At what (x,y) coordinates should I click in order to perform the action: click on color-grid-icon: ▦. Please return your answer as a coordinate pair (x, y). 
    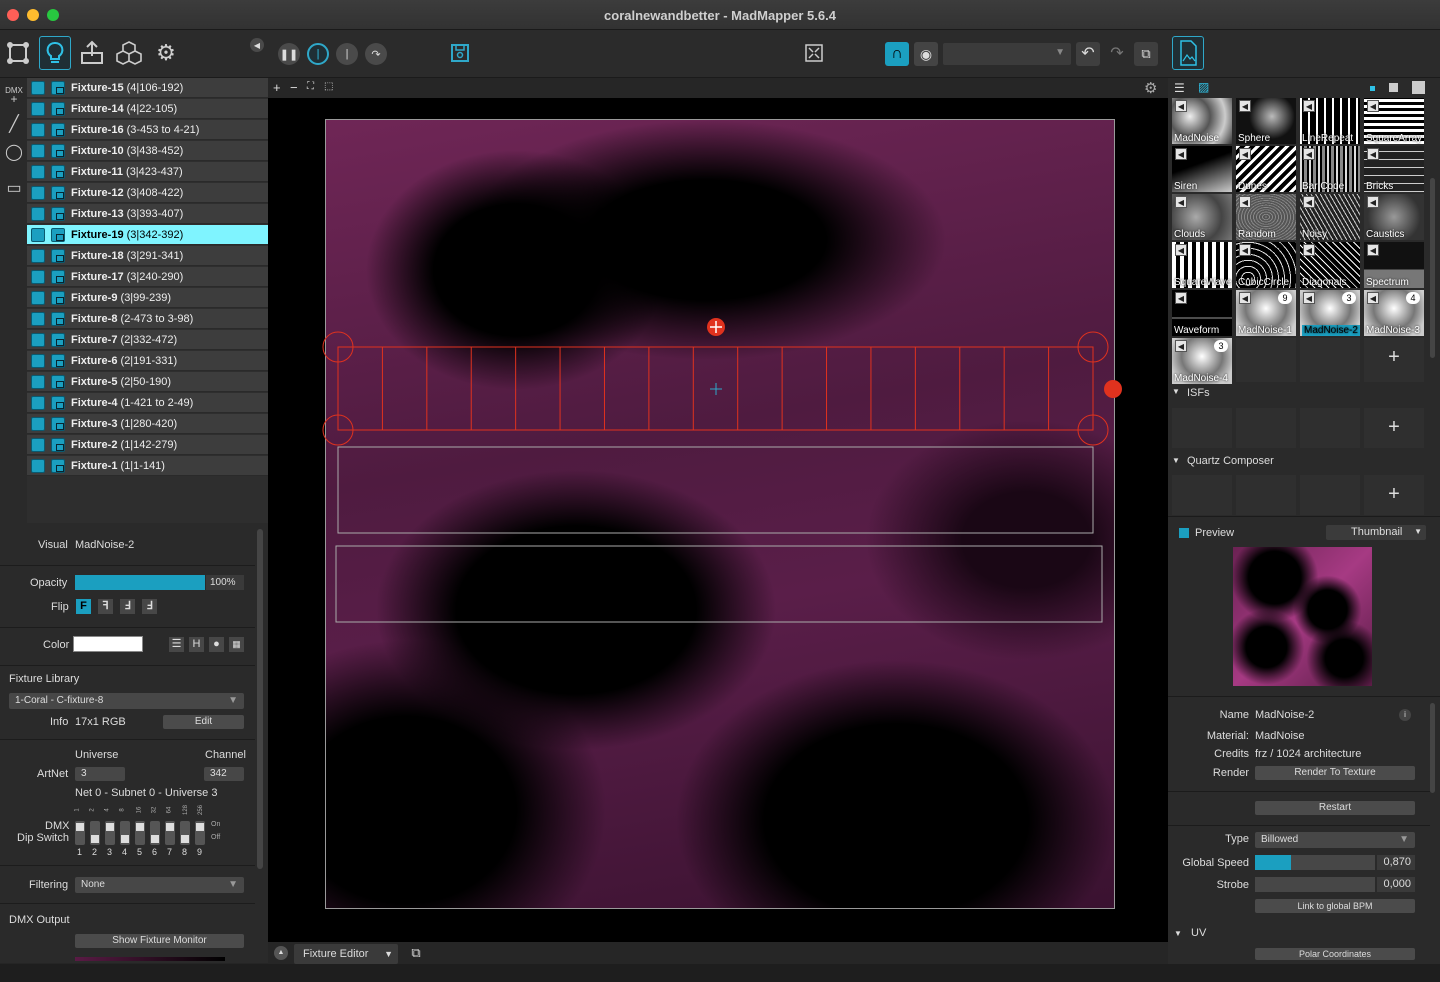
    Looking at the image, I should click on (236, 644).